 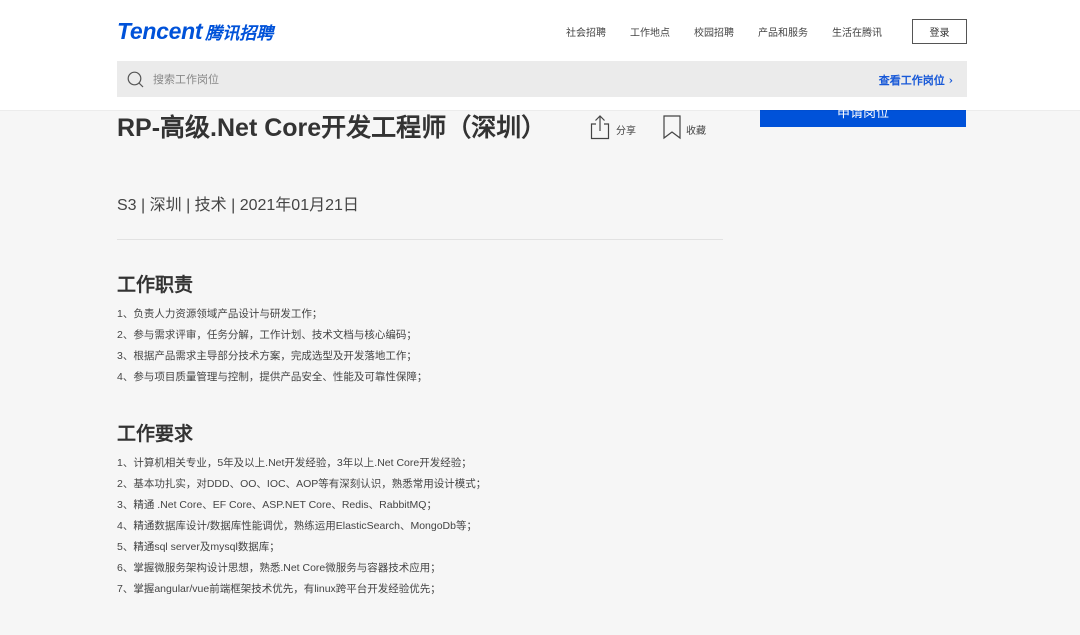 I want to click on login-button: 登录, so click(x=939, y=31).